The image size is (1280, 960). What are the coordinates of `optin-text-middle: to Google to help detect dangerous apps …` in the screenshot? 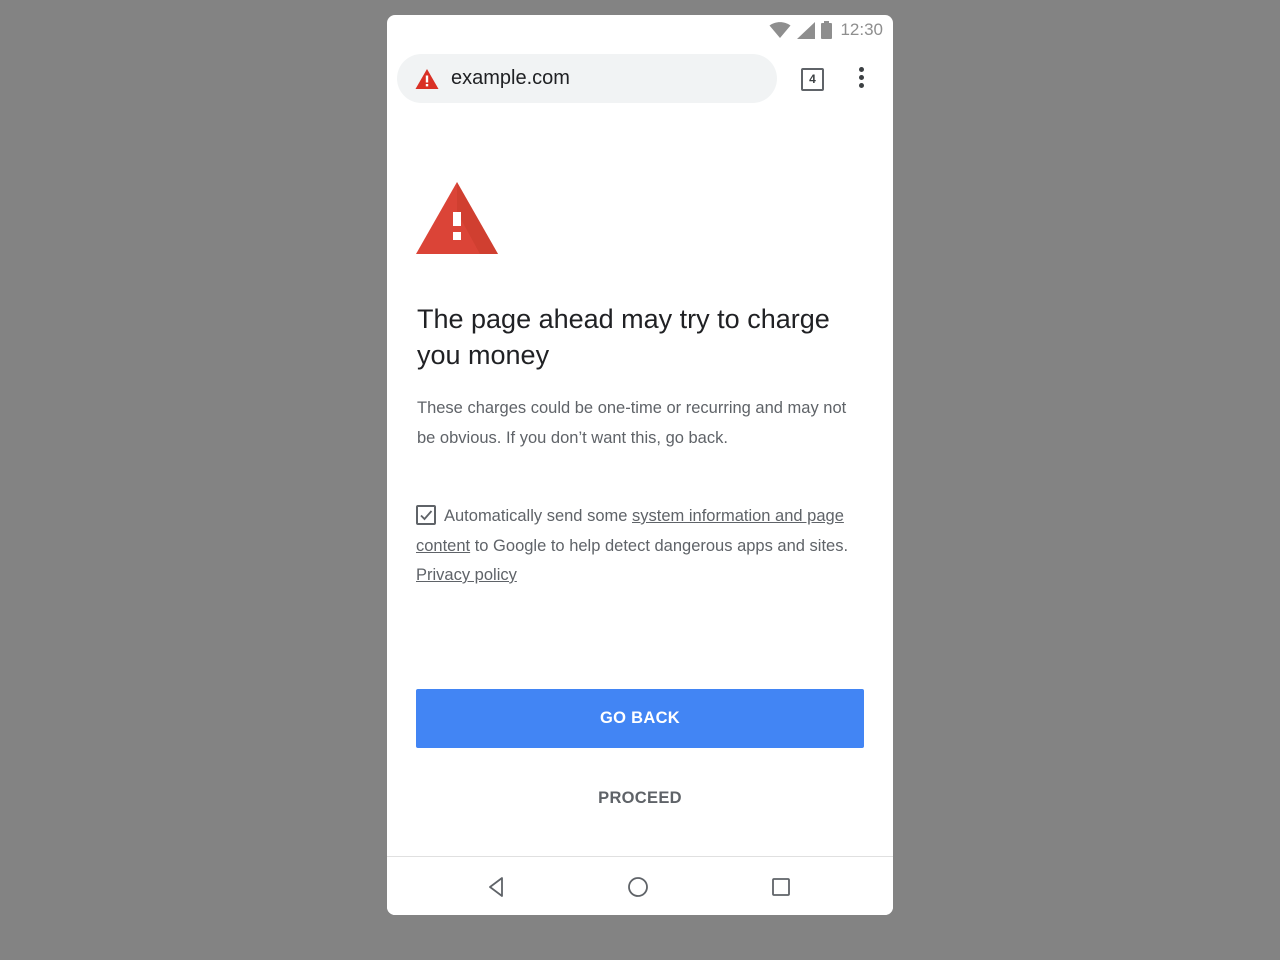 It's located at (659, 545).